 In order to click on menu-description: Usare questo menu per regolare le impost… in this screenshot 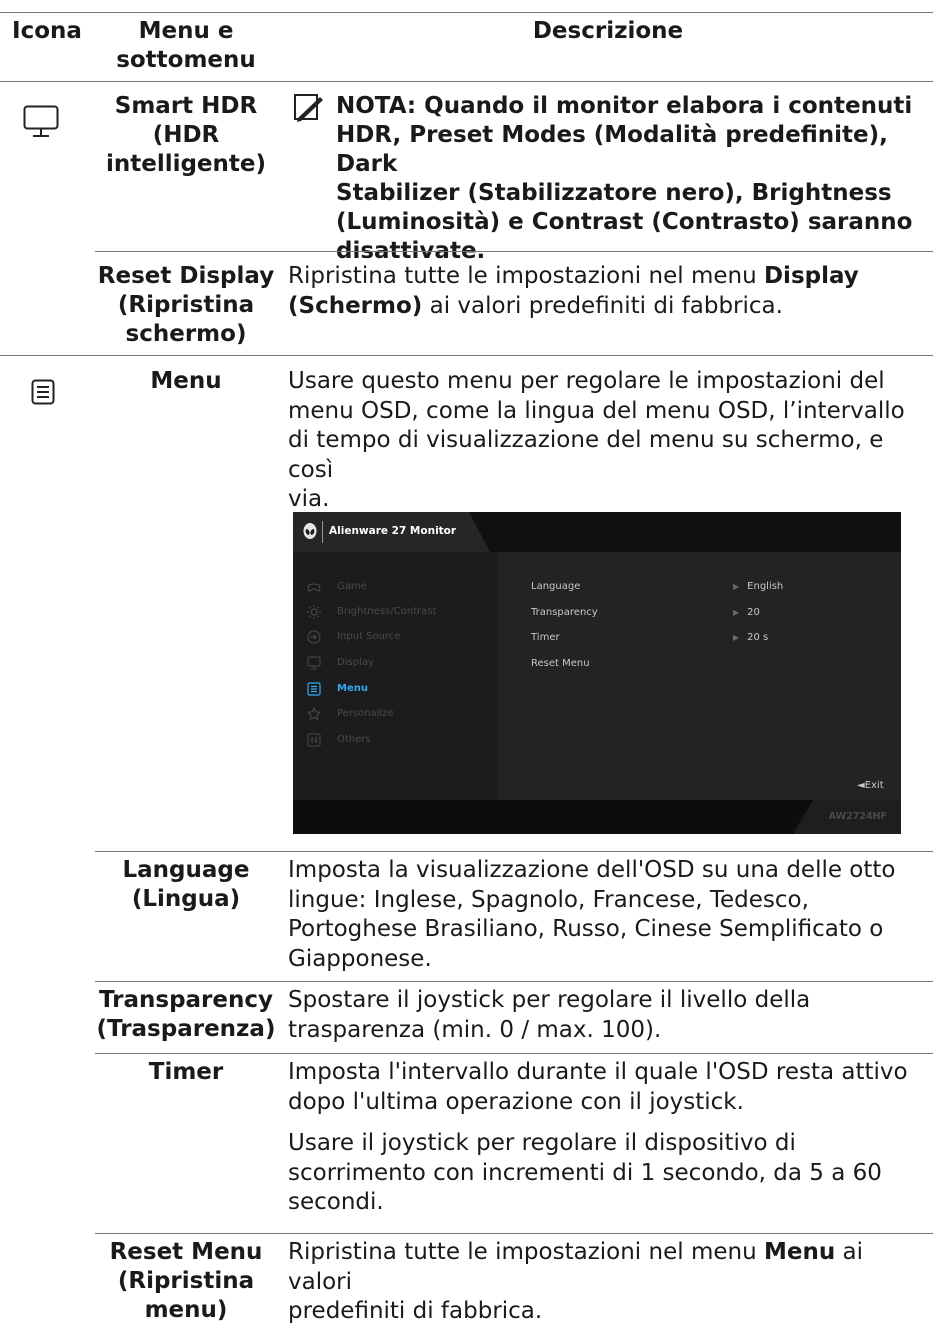, I will do `click(596, 440)`.